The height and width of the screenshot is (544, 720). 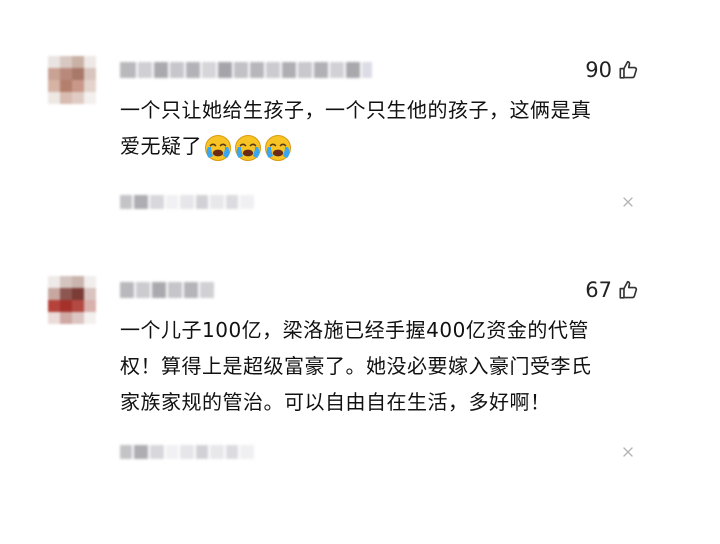 I want to click on like-button: 67, so click(x=612, y=290).